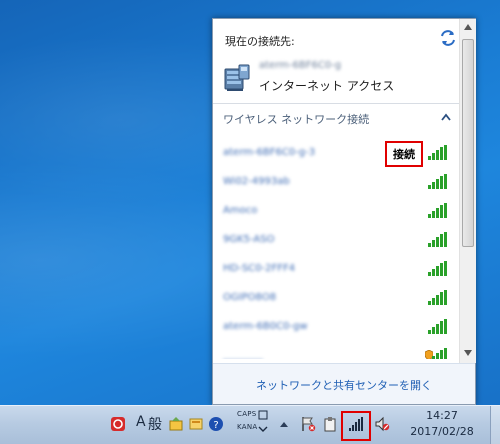 This screenshot has height=444, width=500. What do you see at coordinates (284, 424) in the screenshot?
I see `show-hidden-icons-icon` at bounding box center [284, 424].